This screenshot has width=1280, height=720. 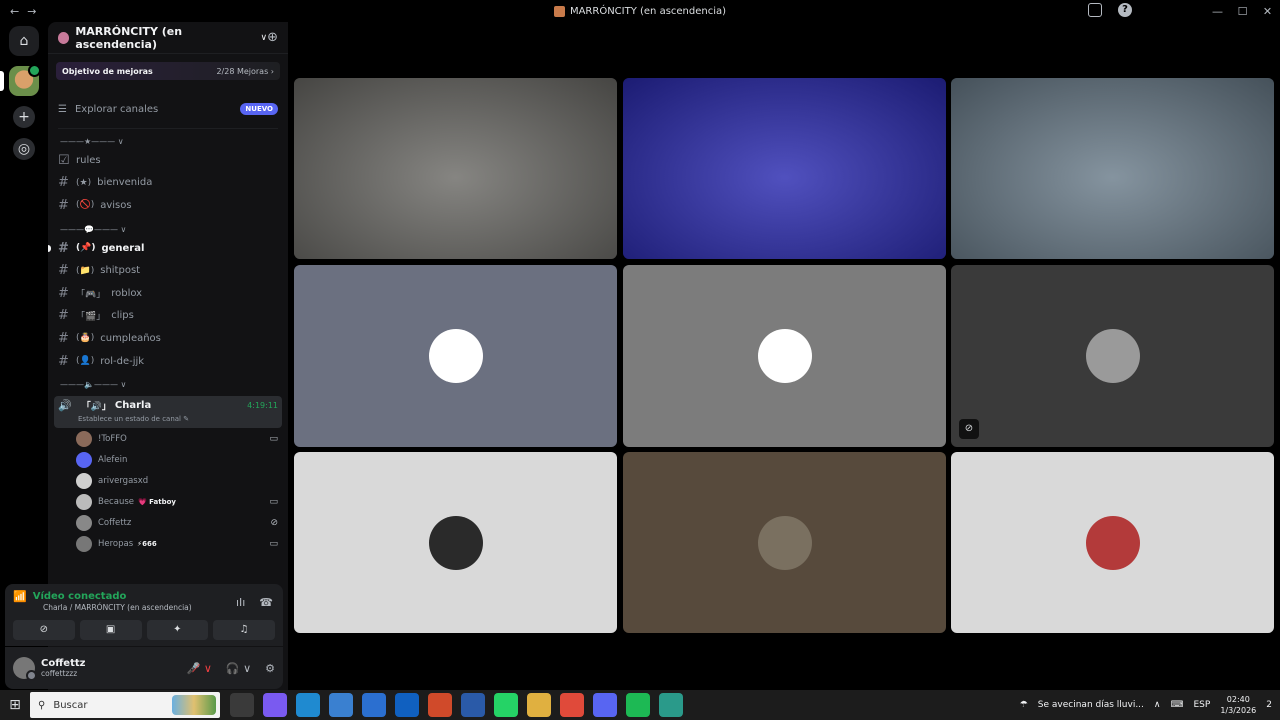 What do you see at coordinates (168, 248) in the screenshot?
I see `channel-general: # (📌) general` at bounding box center [168, 248].